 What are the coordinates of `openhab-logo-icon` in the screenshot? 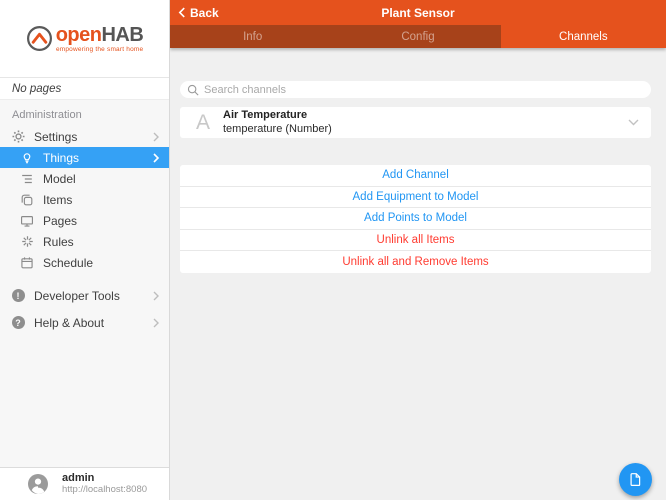 It's located at (39, 38).